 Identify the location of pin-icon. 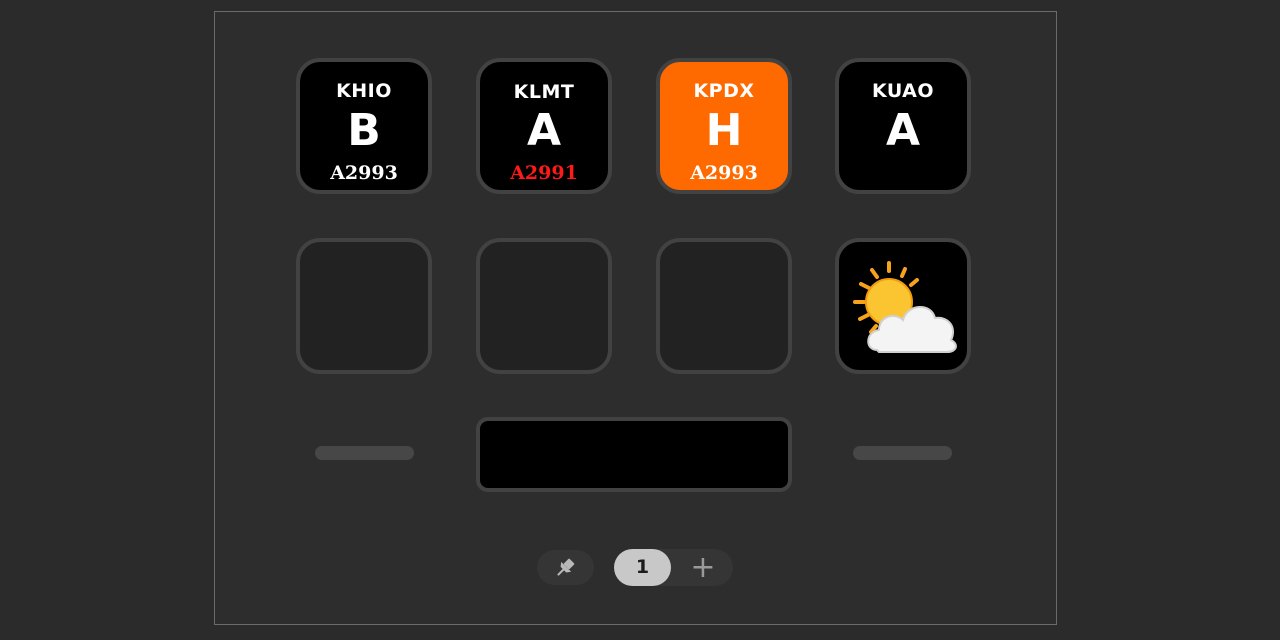
(566, 567).